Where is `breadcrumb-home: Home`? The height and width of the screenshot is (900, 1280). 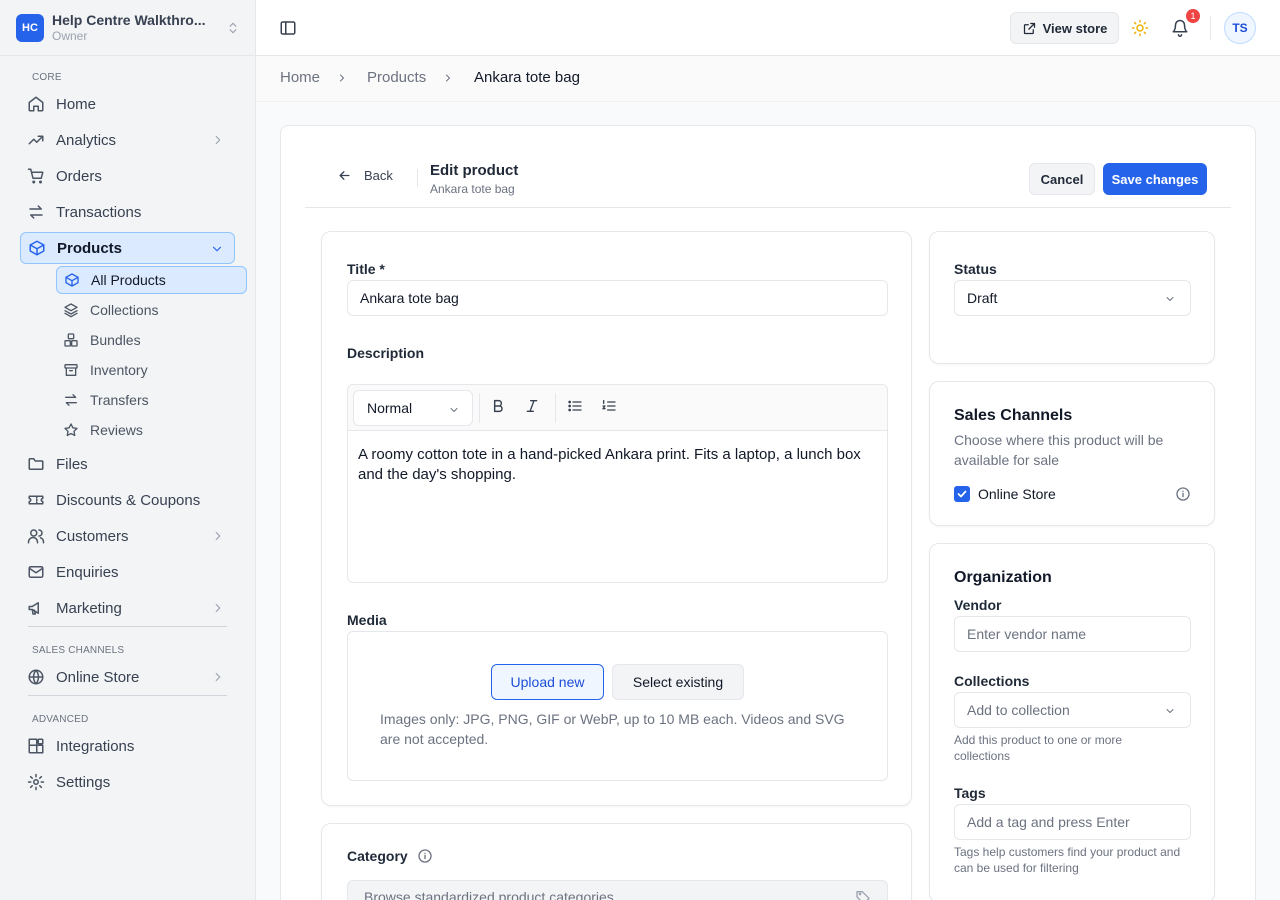
breadcrumb-home: Home is located at coordinates (300, 77).